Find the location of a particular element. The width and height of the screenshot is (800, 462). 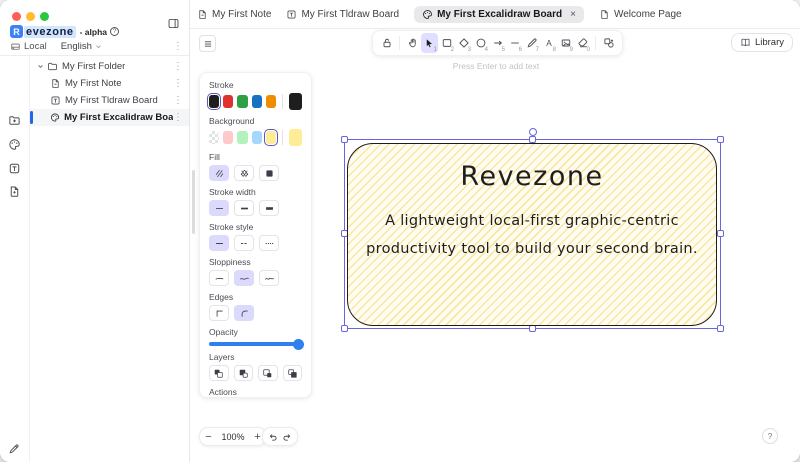

more-tools-button is located at coordinates (608, 43).